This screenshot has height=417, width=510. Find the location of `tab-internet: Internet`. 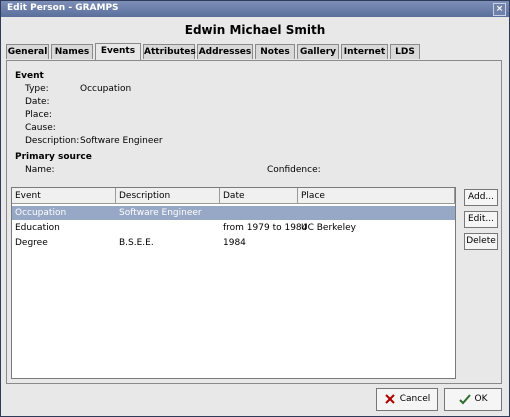

tab-internet: Internet is located at coordinates (364, 51).